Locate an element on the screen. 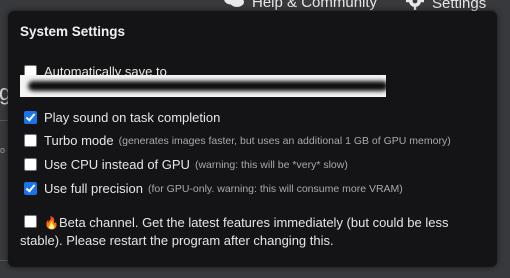  use-cpu-label: Use CPU instead of GPU is located at coordinates (117, 164).